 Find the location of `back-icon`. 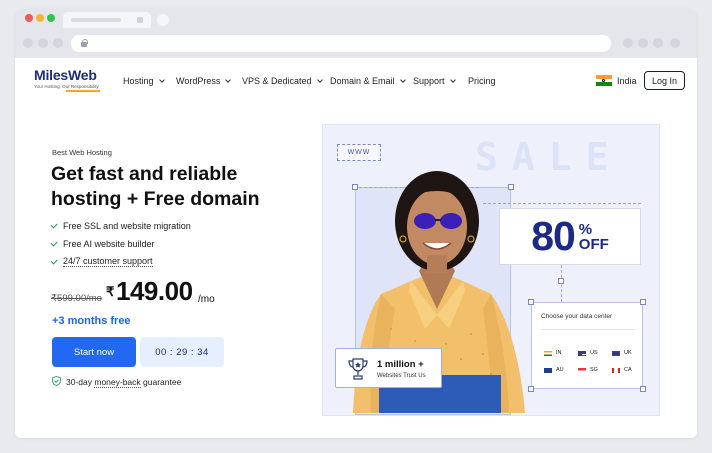

back-icon is located at coordinates (28, 43).